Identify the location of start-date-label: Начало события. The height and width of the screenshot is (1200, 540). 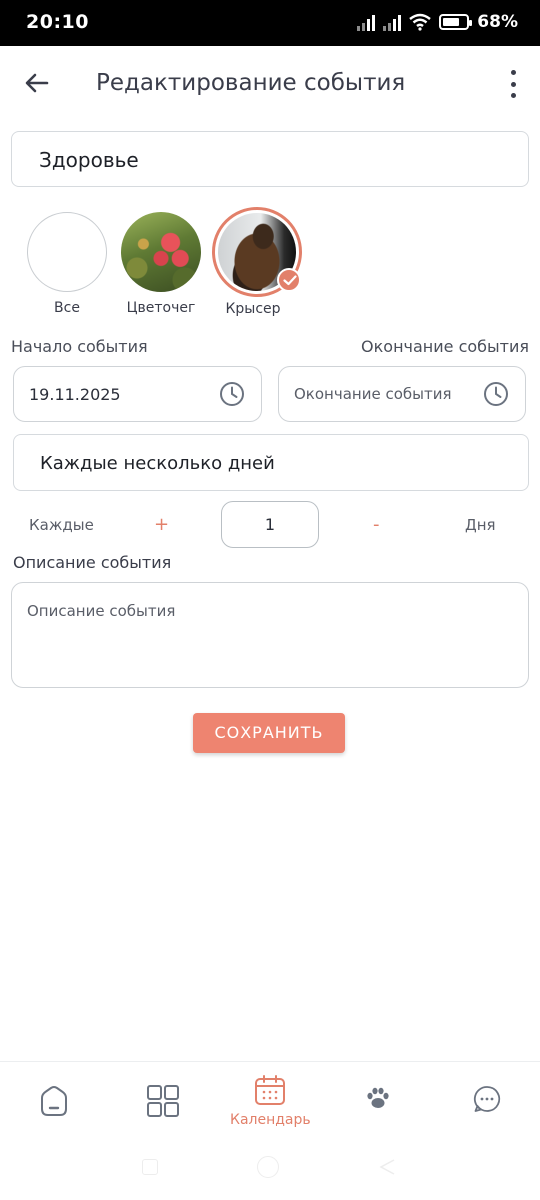
(79, 346).